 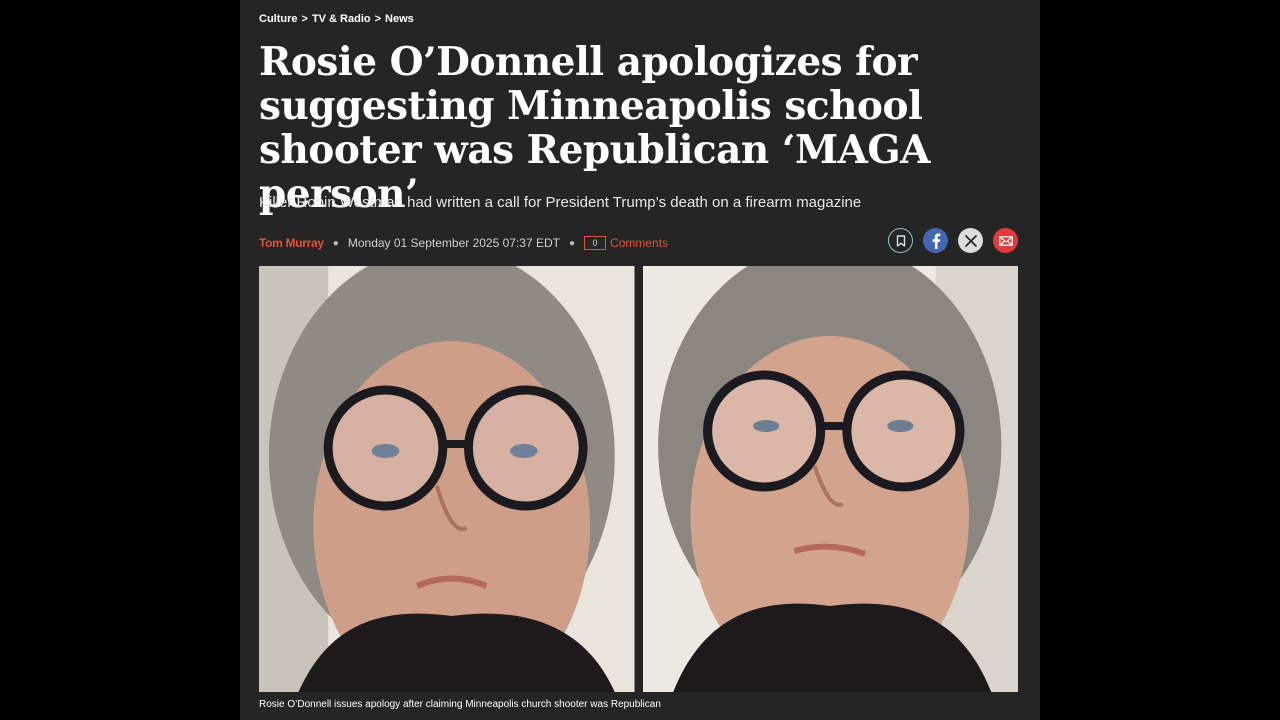 I want to click on bookmark-icon, so click(x=900, y=240).